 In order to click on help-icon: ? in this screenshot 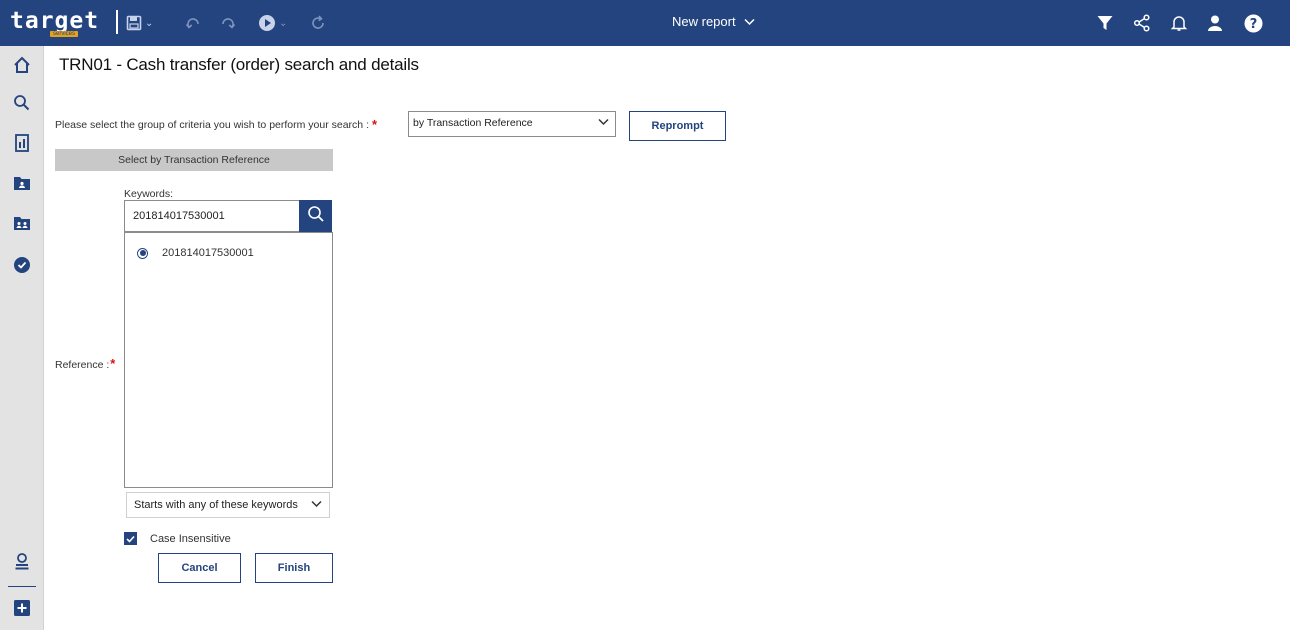, I will do `click(1253, 23)`.